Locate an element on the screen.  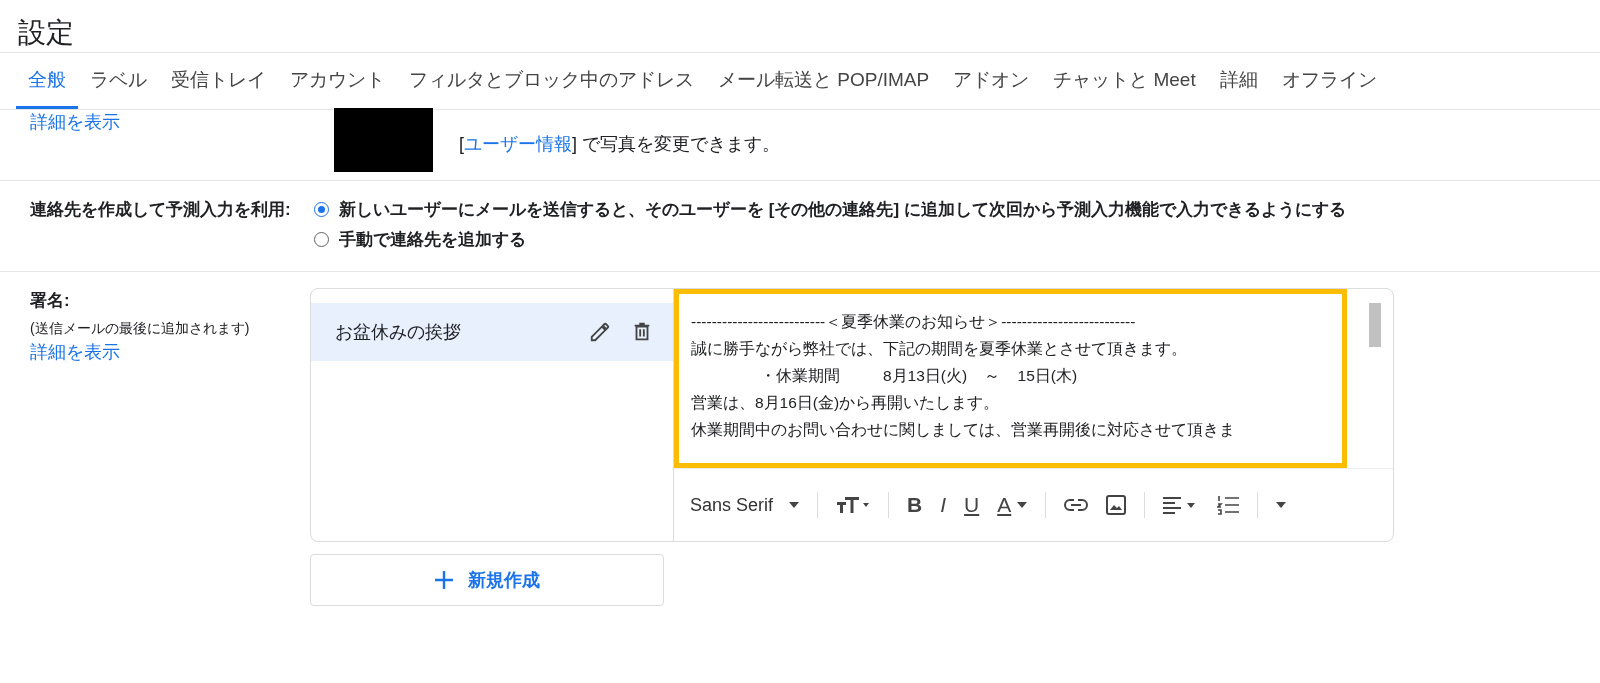
settings-tab: オフライン is located at coordinates (1329, 81).